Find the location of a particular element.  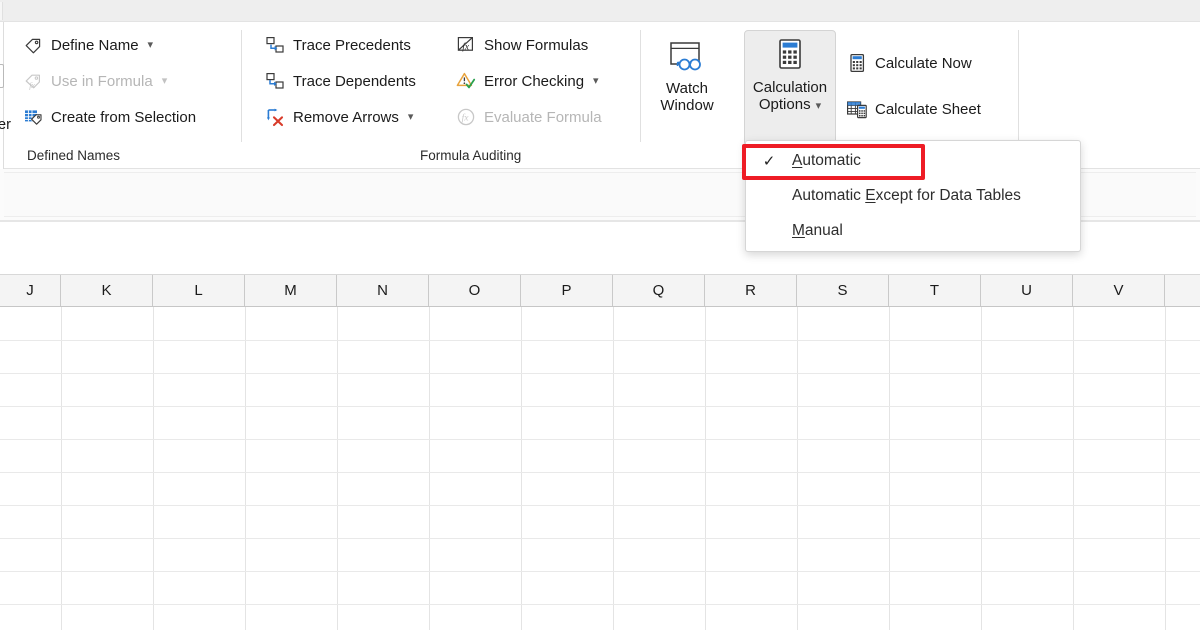

trace-dependents-button: Trace Dependents is located at coordinates (340, 81).